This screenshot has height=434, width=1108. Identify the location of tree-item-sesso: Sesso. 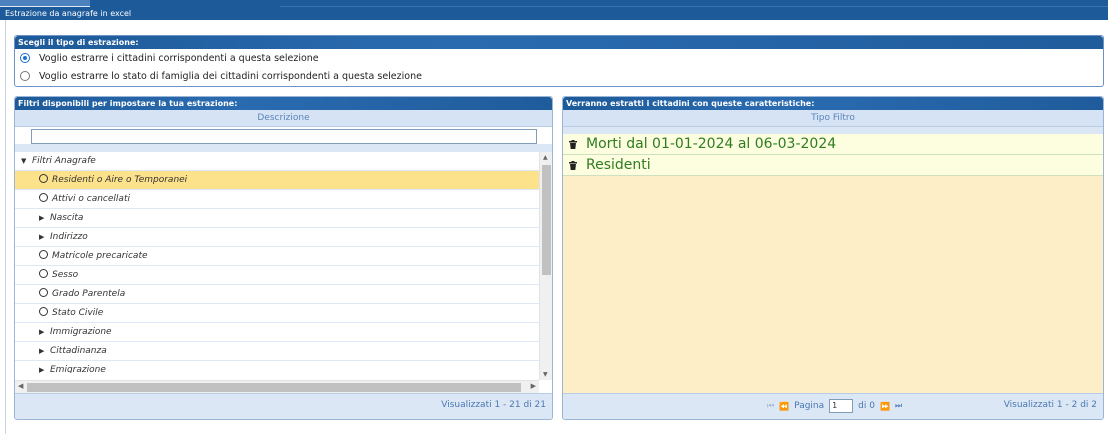
(277, 275).